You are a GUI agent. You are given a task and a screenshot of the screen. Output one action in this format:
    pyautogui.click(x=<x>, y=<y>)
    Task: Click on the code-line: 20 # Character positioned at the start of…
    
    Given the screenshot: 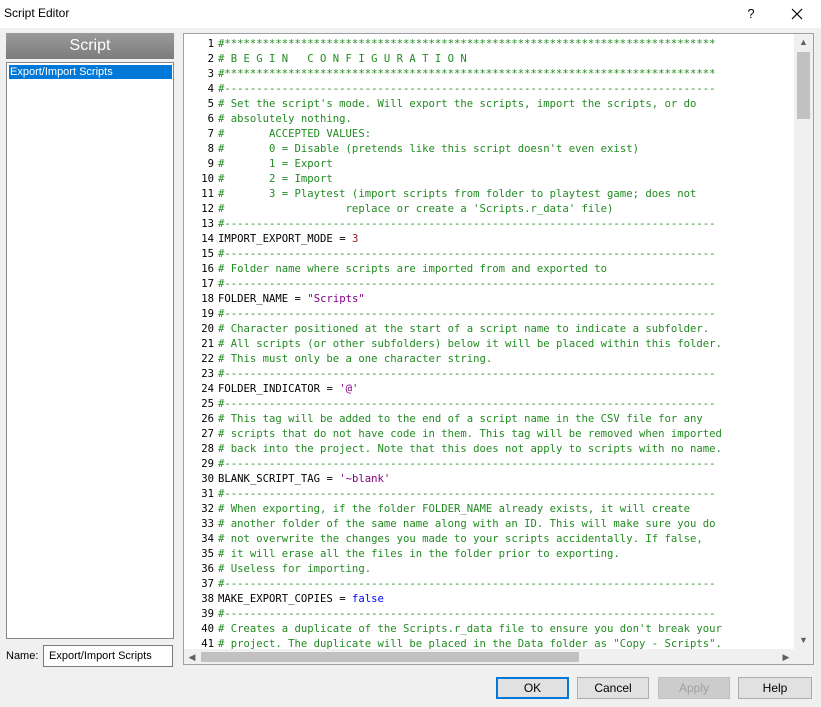 What is the action you would take?
    pyautogui.click(x=482, y=329)
    